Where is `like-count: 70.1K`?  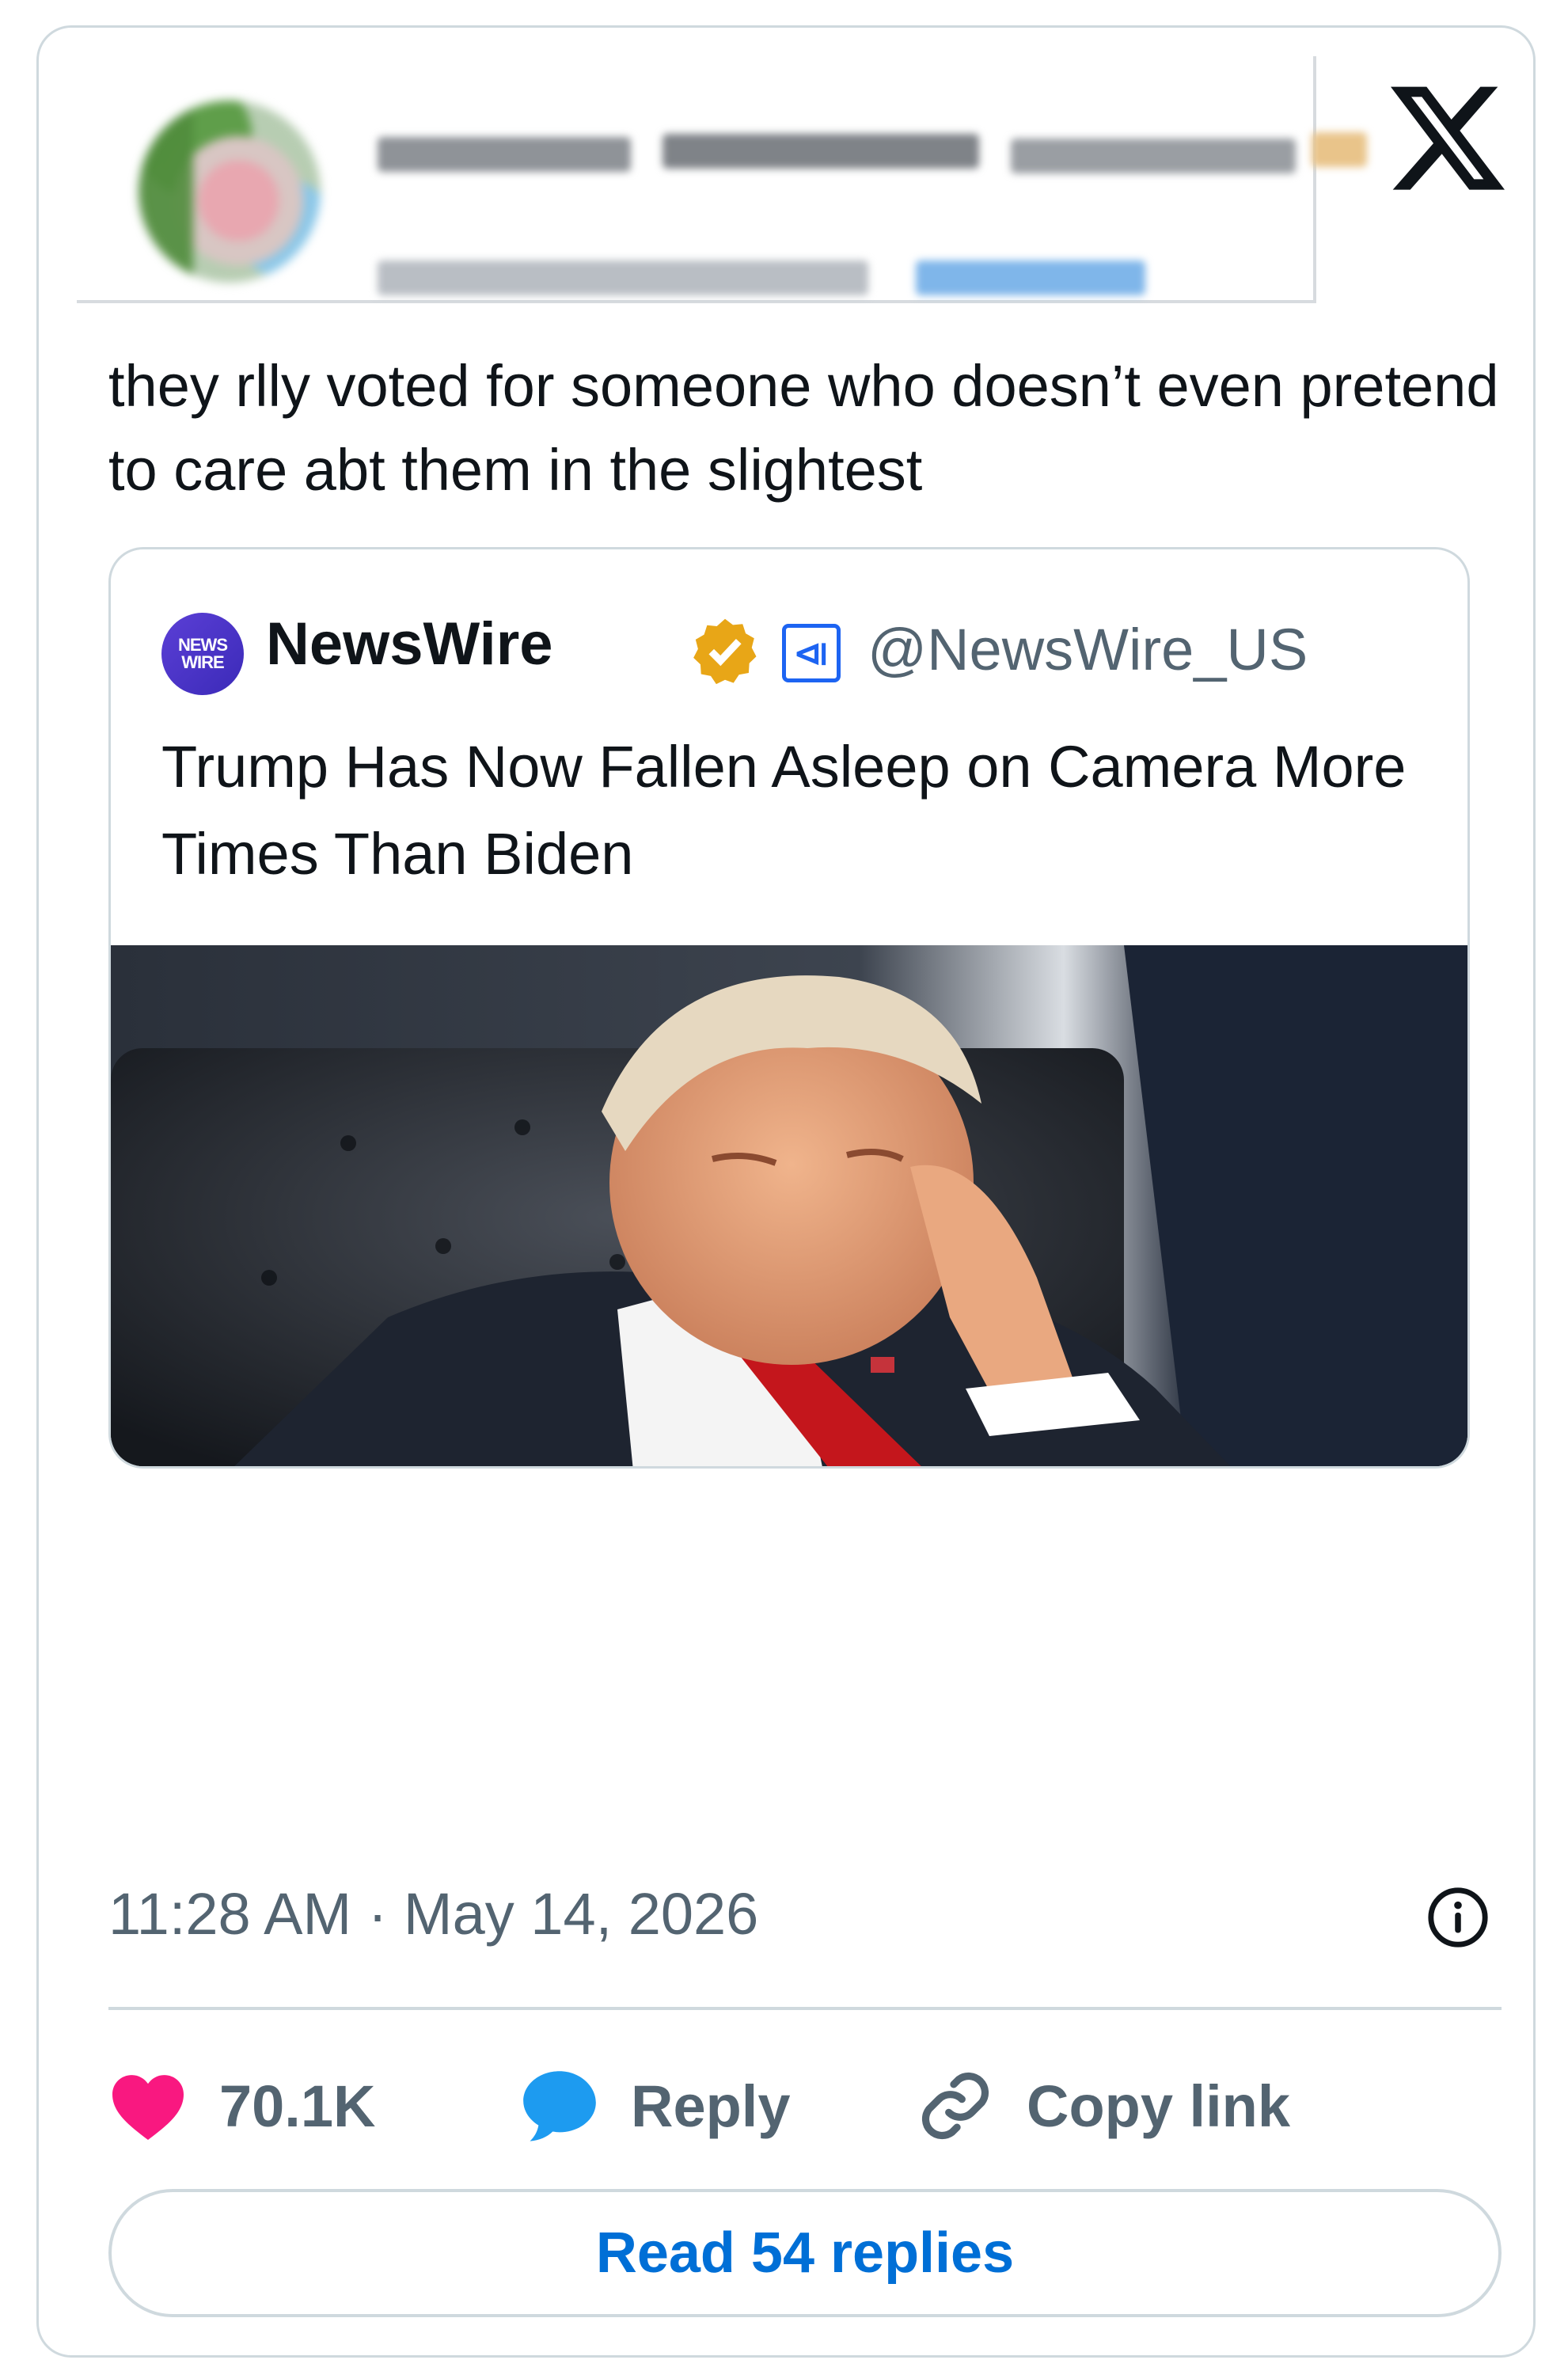
like-count: 70.1K is located at coordinates (297, 2106).